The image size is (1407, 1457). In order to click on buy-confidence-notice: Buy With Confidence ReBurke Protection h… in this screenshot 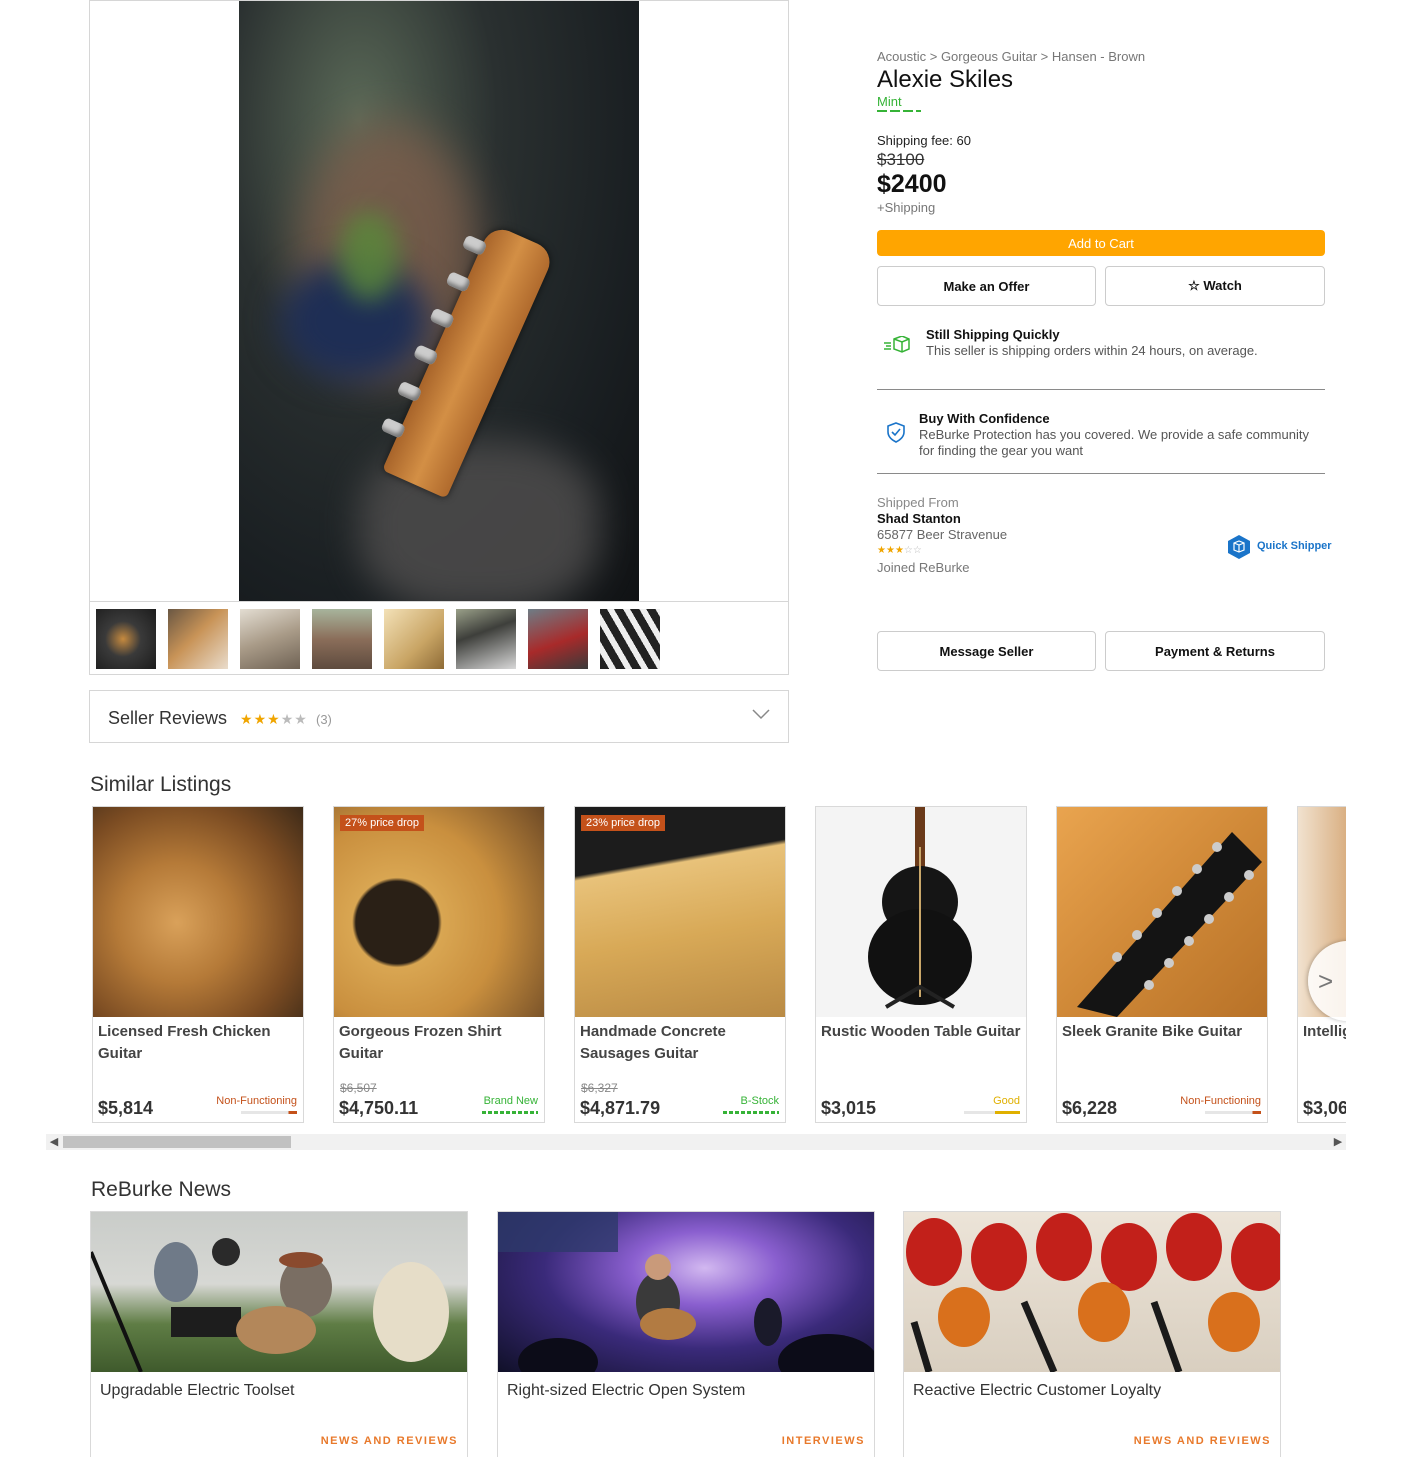, I will do `click(1101, 434)`.